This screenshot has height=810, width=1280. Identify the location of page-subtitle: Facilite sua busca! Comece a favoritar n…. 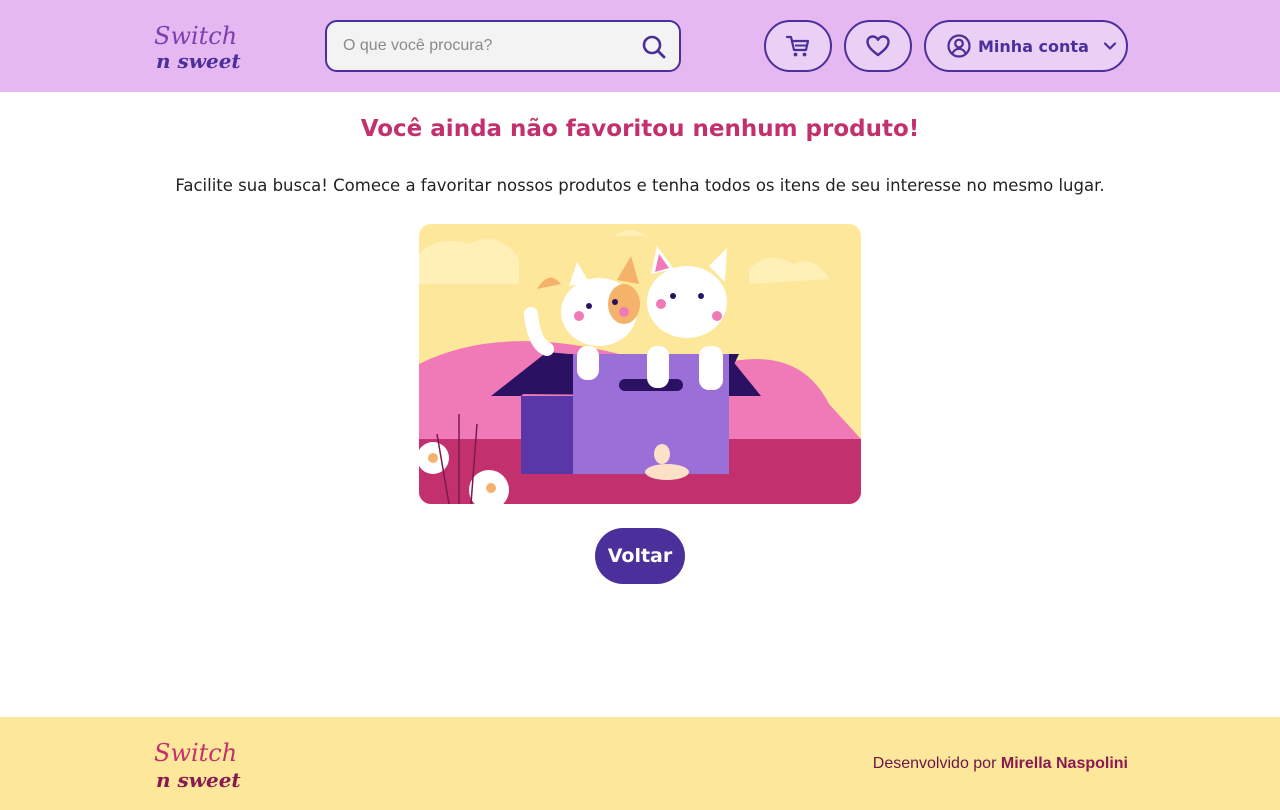
(640, 185).